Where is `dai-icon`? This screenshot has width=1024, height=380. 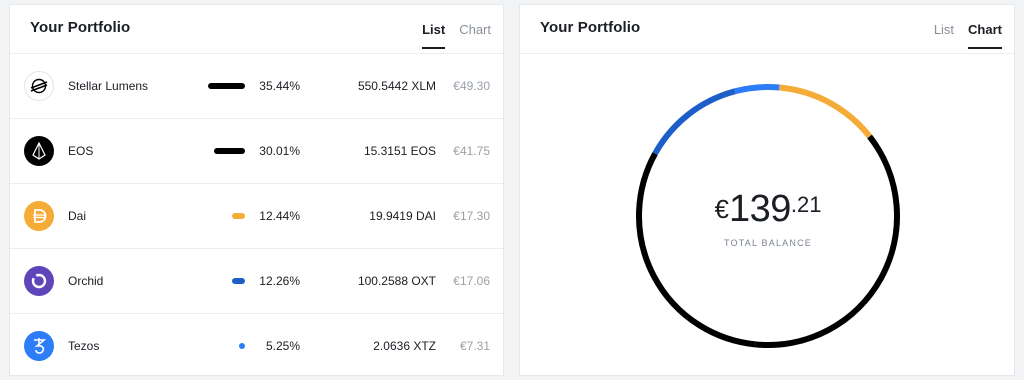 dai-icon is located at coordinates (39, 216).